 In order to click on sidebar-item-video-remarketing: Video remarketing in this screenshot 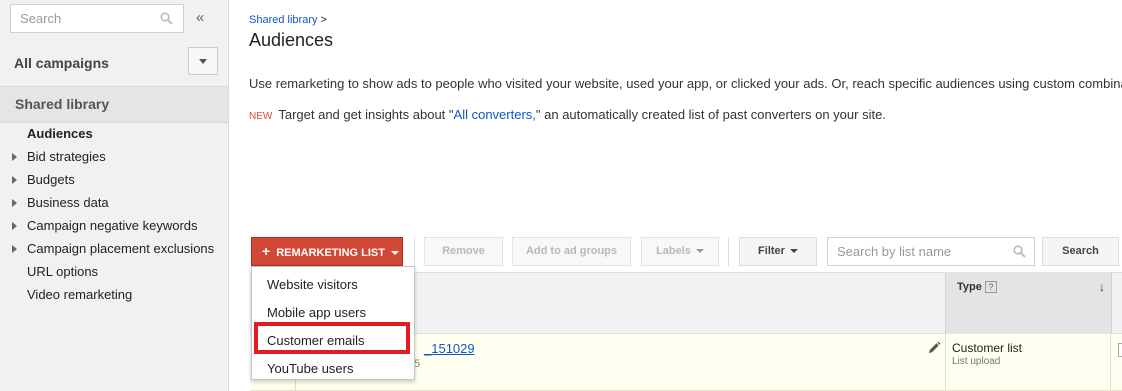, I will do `click(114, 298)`.